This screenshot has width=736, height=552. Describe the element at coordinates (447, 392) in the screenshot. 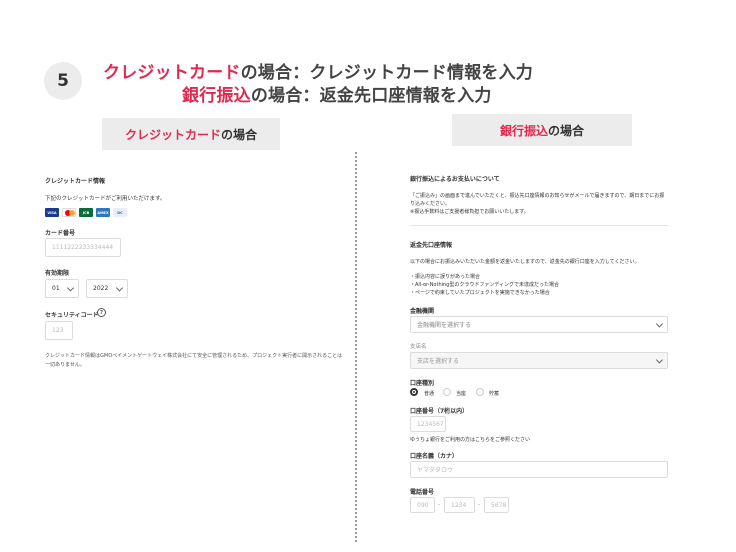

I see `account-type-toza-radio` at that location.